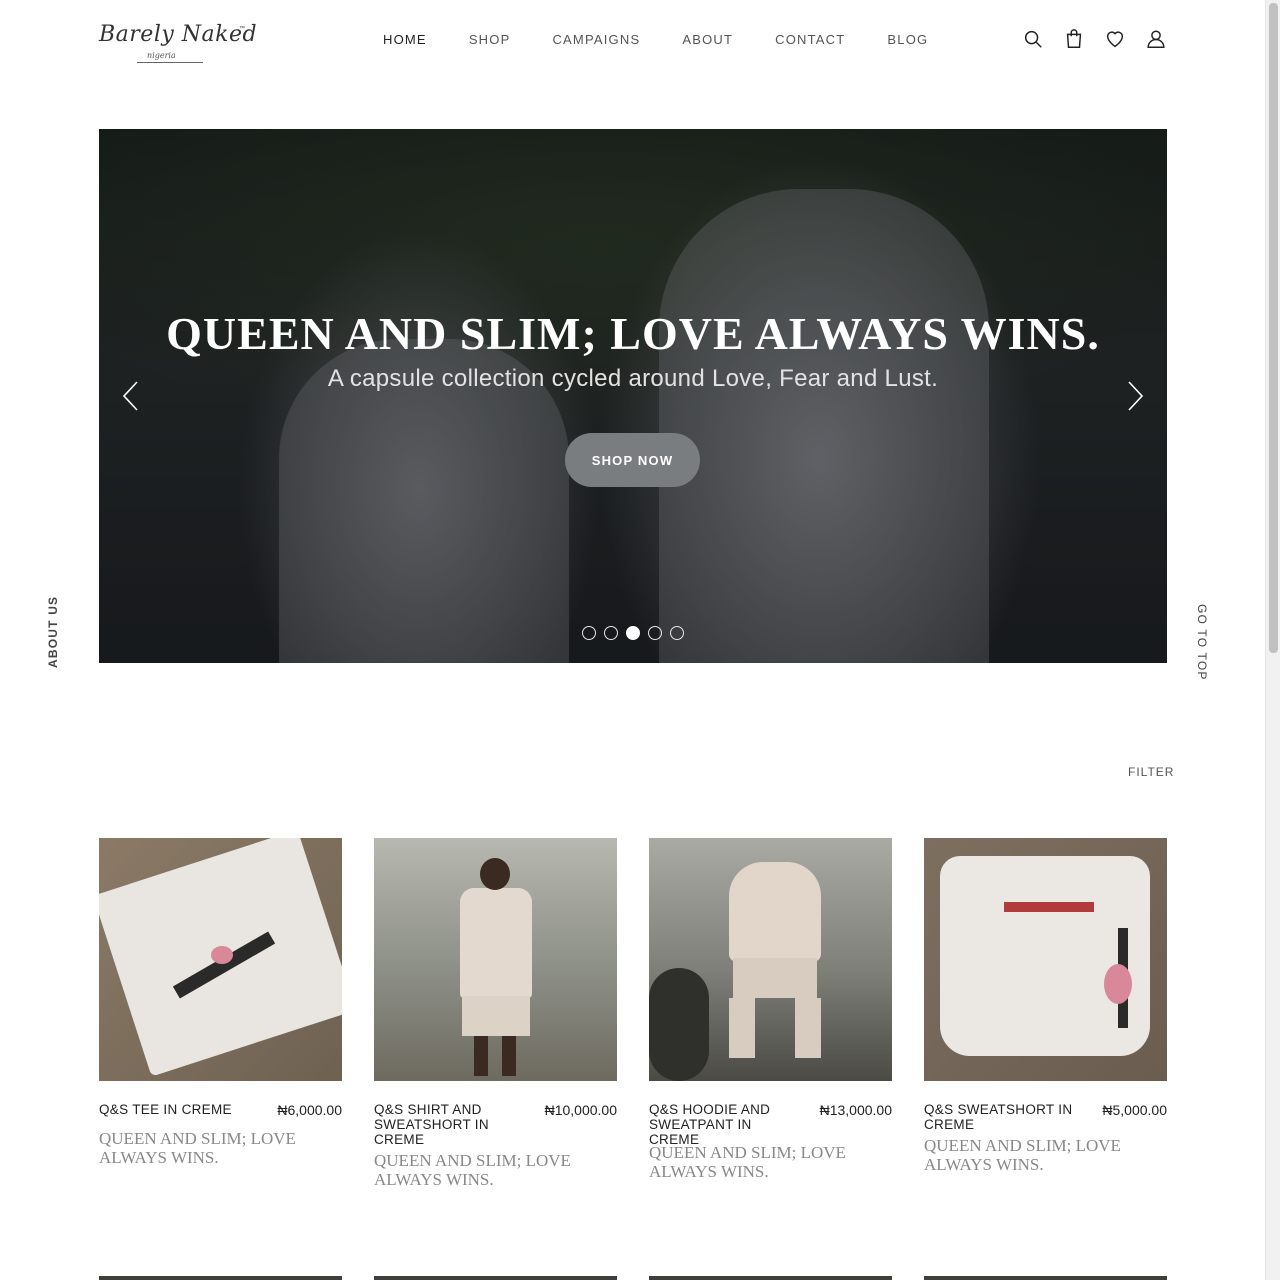 Image resolution: width=1280 pixels, height=1280 pixels. I want to click on chevron-left-icon, so click(131, 396).